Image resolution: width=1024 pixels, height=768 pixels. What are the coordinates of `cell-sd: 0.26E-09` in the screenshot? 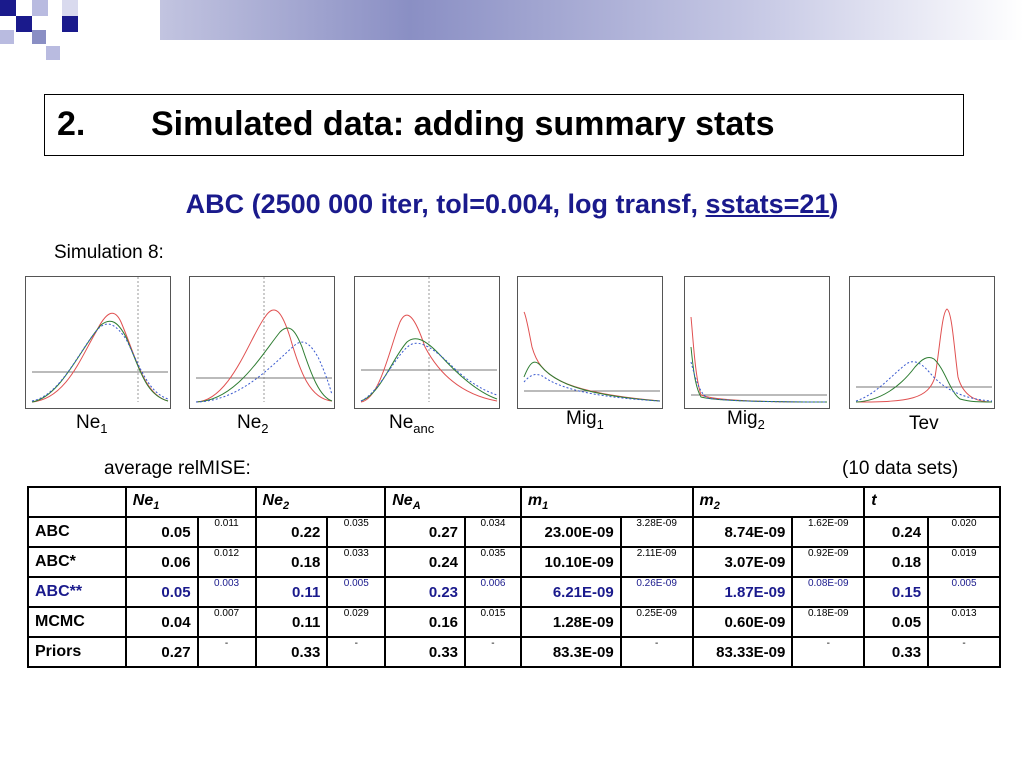 It's located at (656, 592).